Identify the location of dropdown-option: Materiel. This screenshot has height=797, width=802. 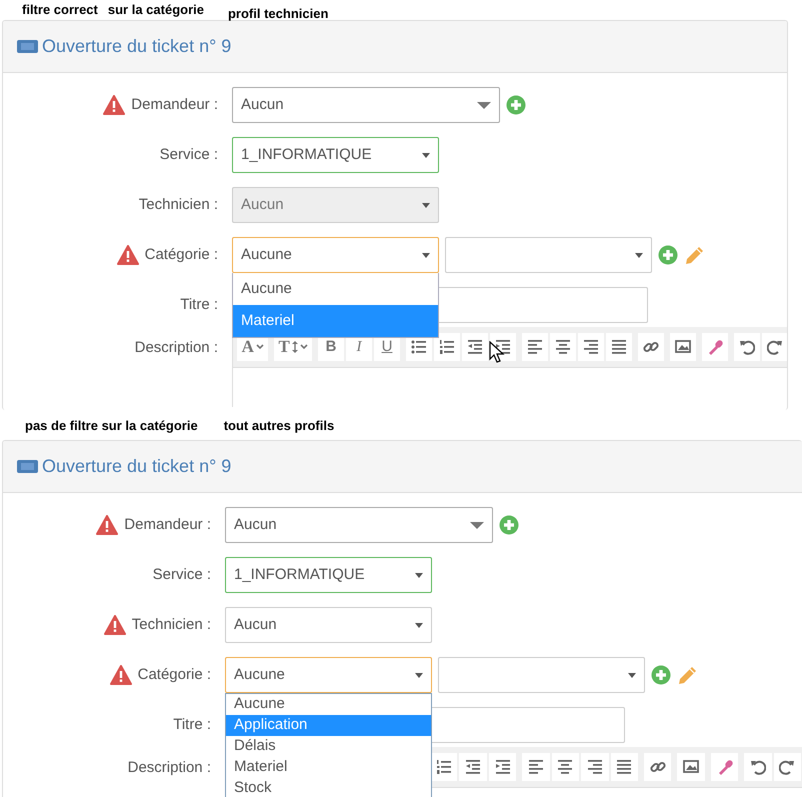
(328, 767).